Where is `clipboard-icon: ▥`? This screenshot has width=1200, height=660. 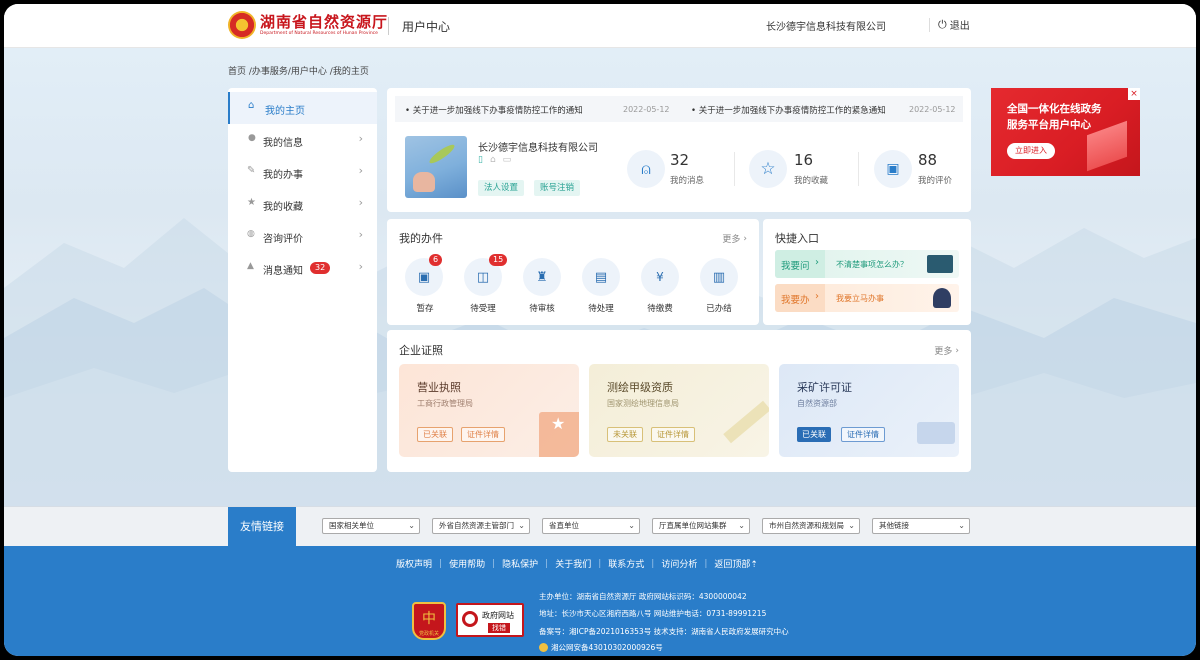 clipboard-icon: ▥ is located at coordinates (719, 277).